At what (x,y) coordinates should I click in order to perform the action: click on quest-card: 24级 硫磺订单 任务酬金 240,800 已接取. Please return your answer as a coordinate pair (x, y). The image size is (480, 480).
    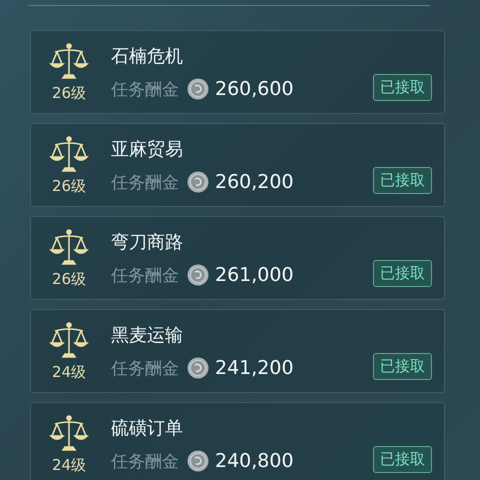
    Looking at the image, I should click on (237, 441).